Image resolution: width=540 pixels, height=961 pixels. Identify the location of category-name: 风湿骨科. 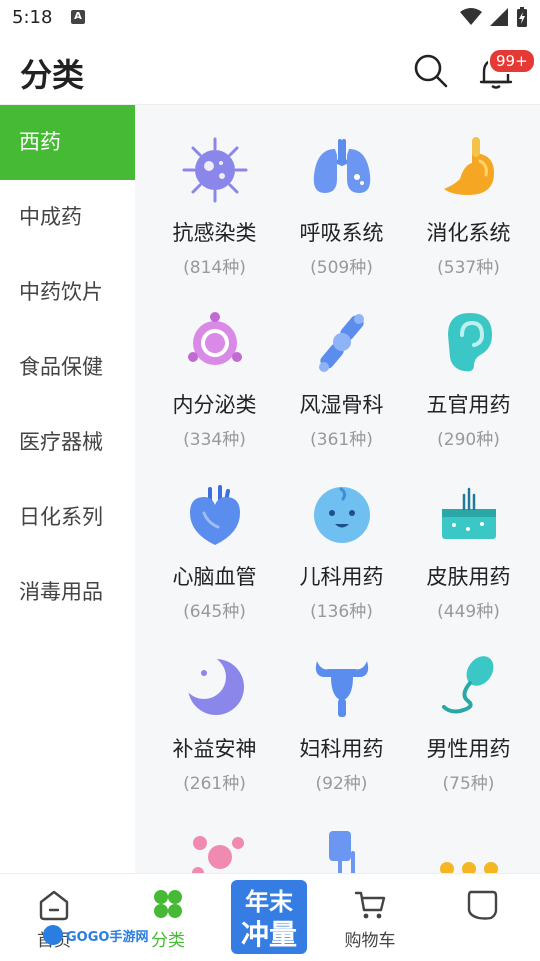
(341, 405).